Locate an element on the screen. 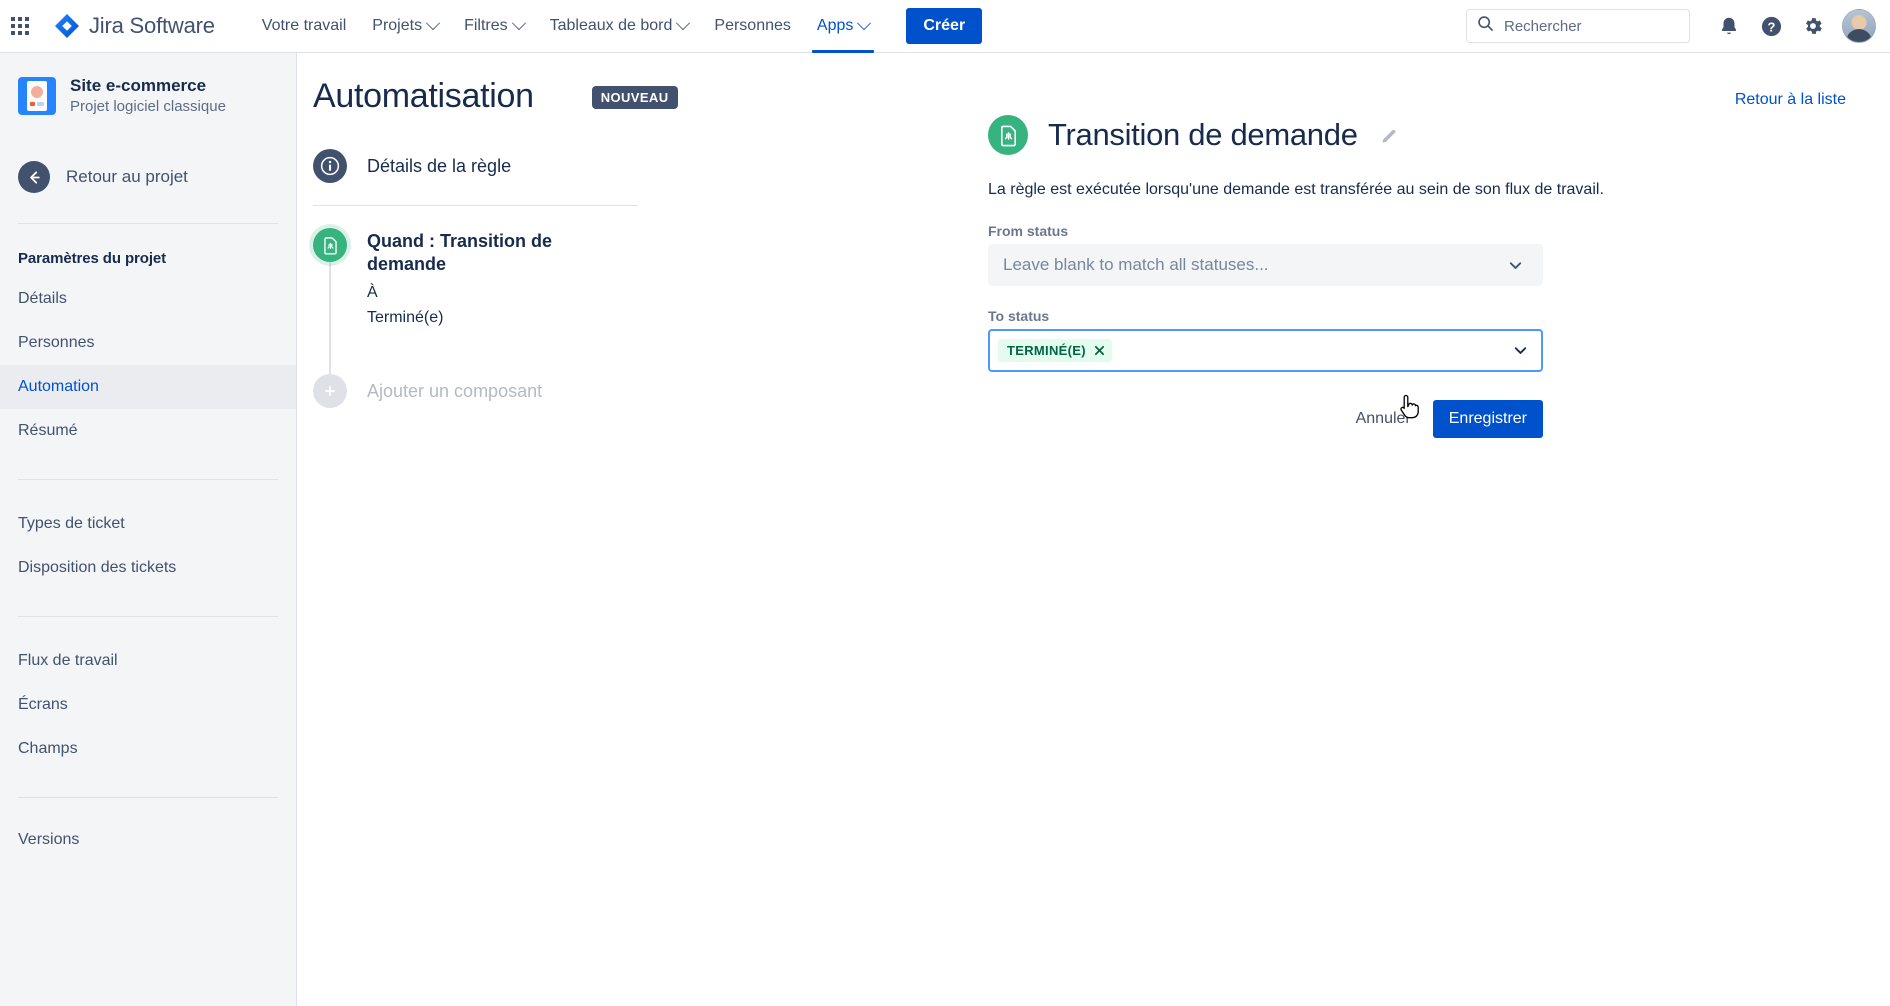  nav-item-personnes: Personnes is located at coordinates (752, 26).